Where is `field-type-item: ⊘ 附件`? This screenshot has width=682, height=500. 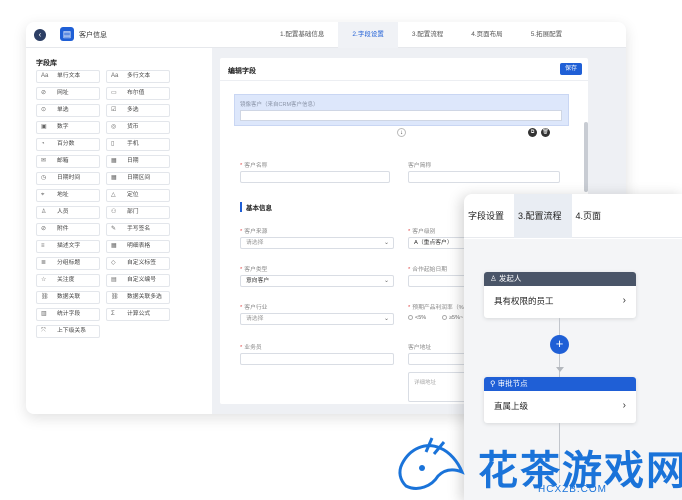 field-type-item: ⊘ 附件 is located at coordinates (68, 229).